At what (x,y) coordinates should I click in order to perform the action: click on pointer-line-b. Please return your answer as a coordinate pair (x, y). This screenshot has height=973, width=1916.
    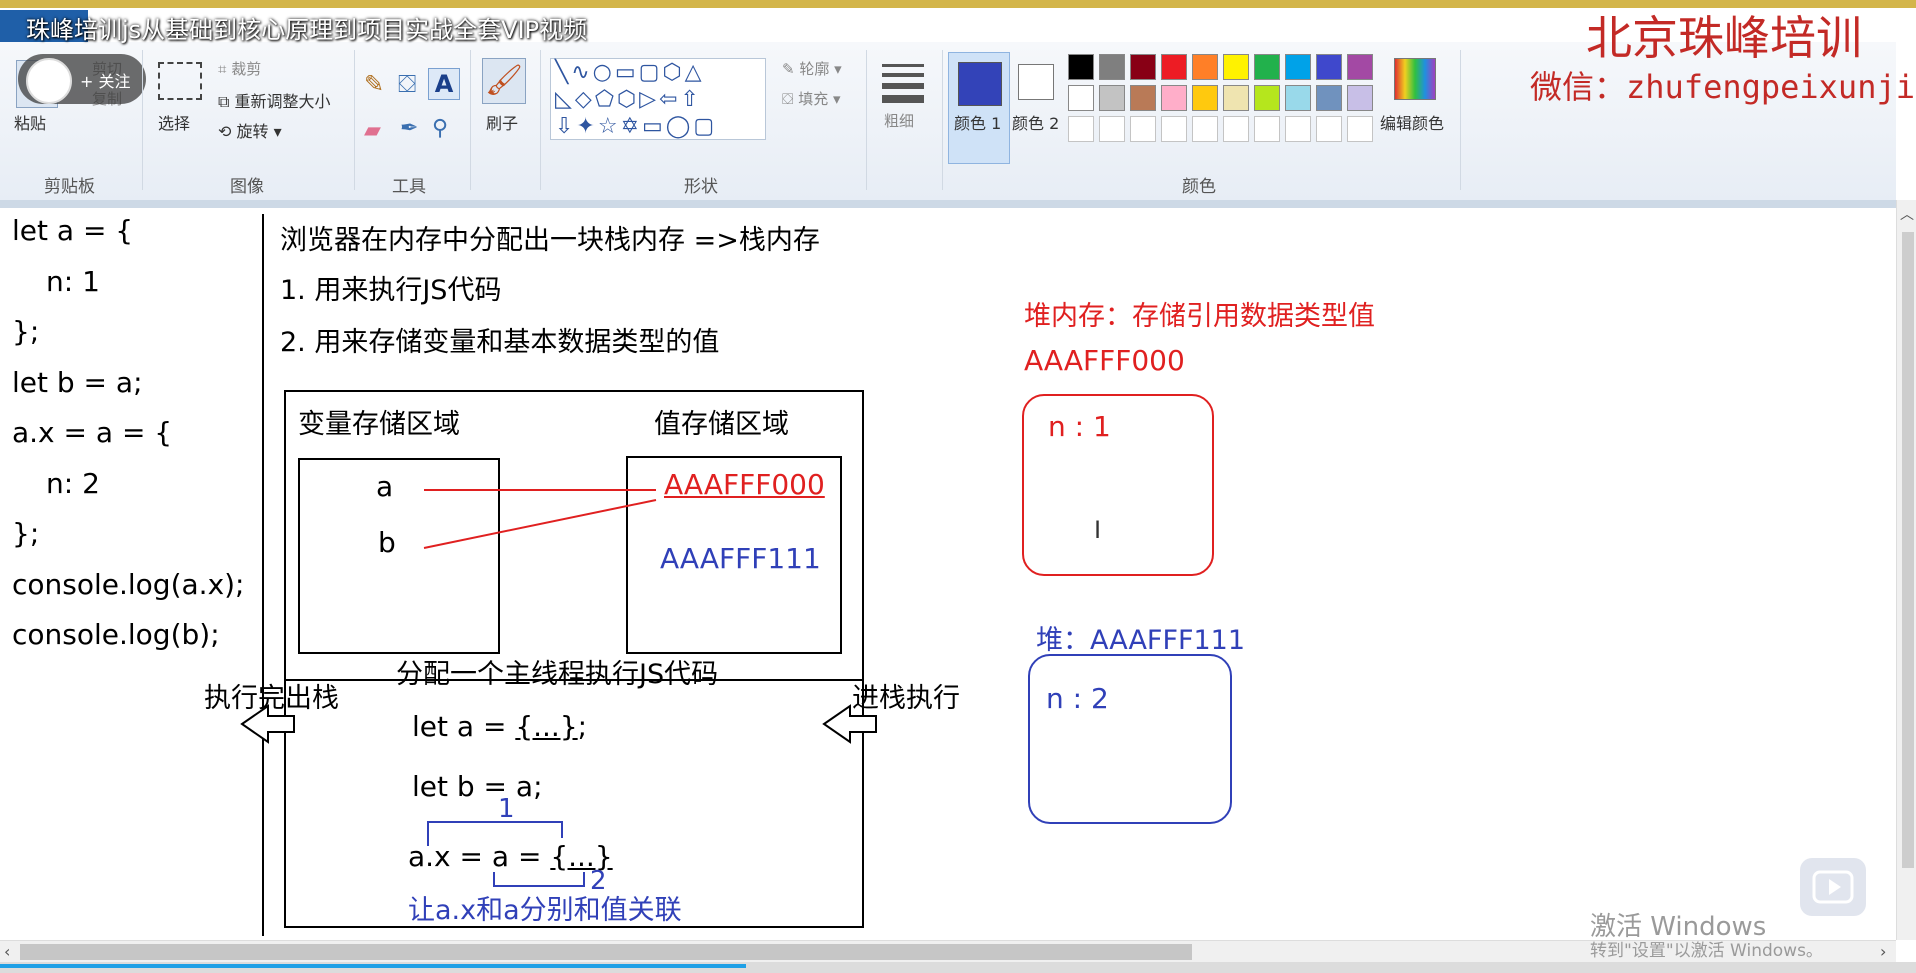
    Looking at the image, I should click on (540, 524).